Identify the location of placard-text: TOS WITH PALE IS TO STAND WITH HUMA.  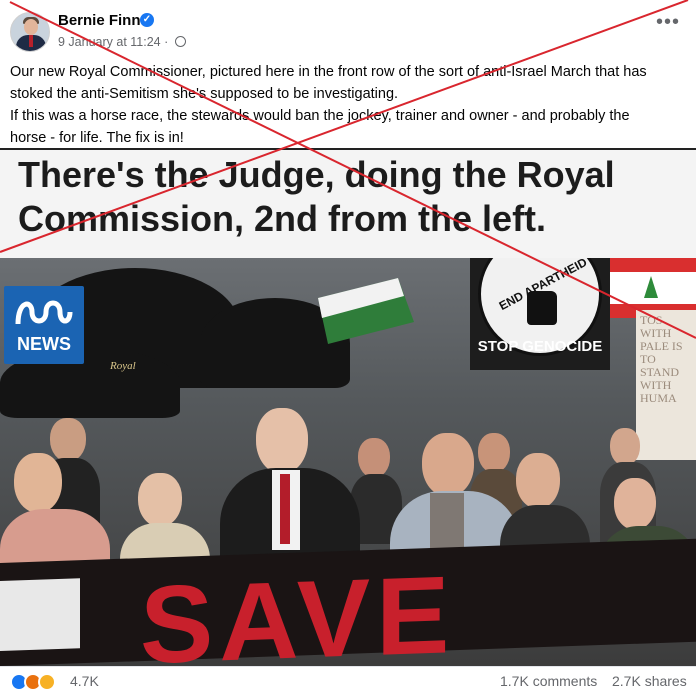
(661, 359).